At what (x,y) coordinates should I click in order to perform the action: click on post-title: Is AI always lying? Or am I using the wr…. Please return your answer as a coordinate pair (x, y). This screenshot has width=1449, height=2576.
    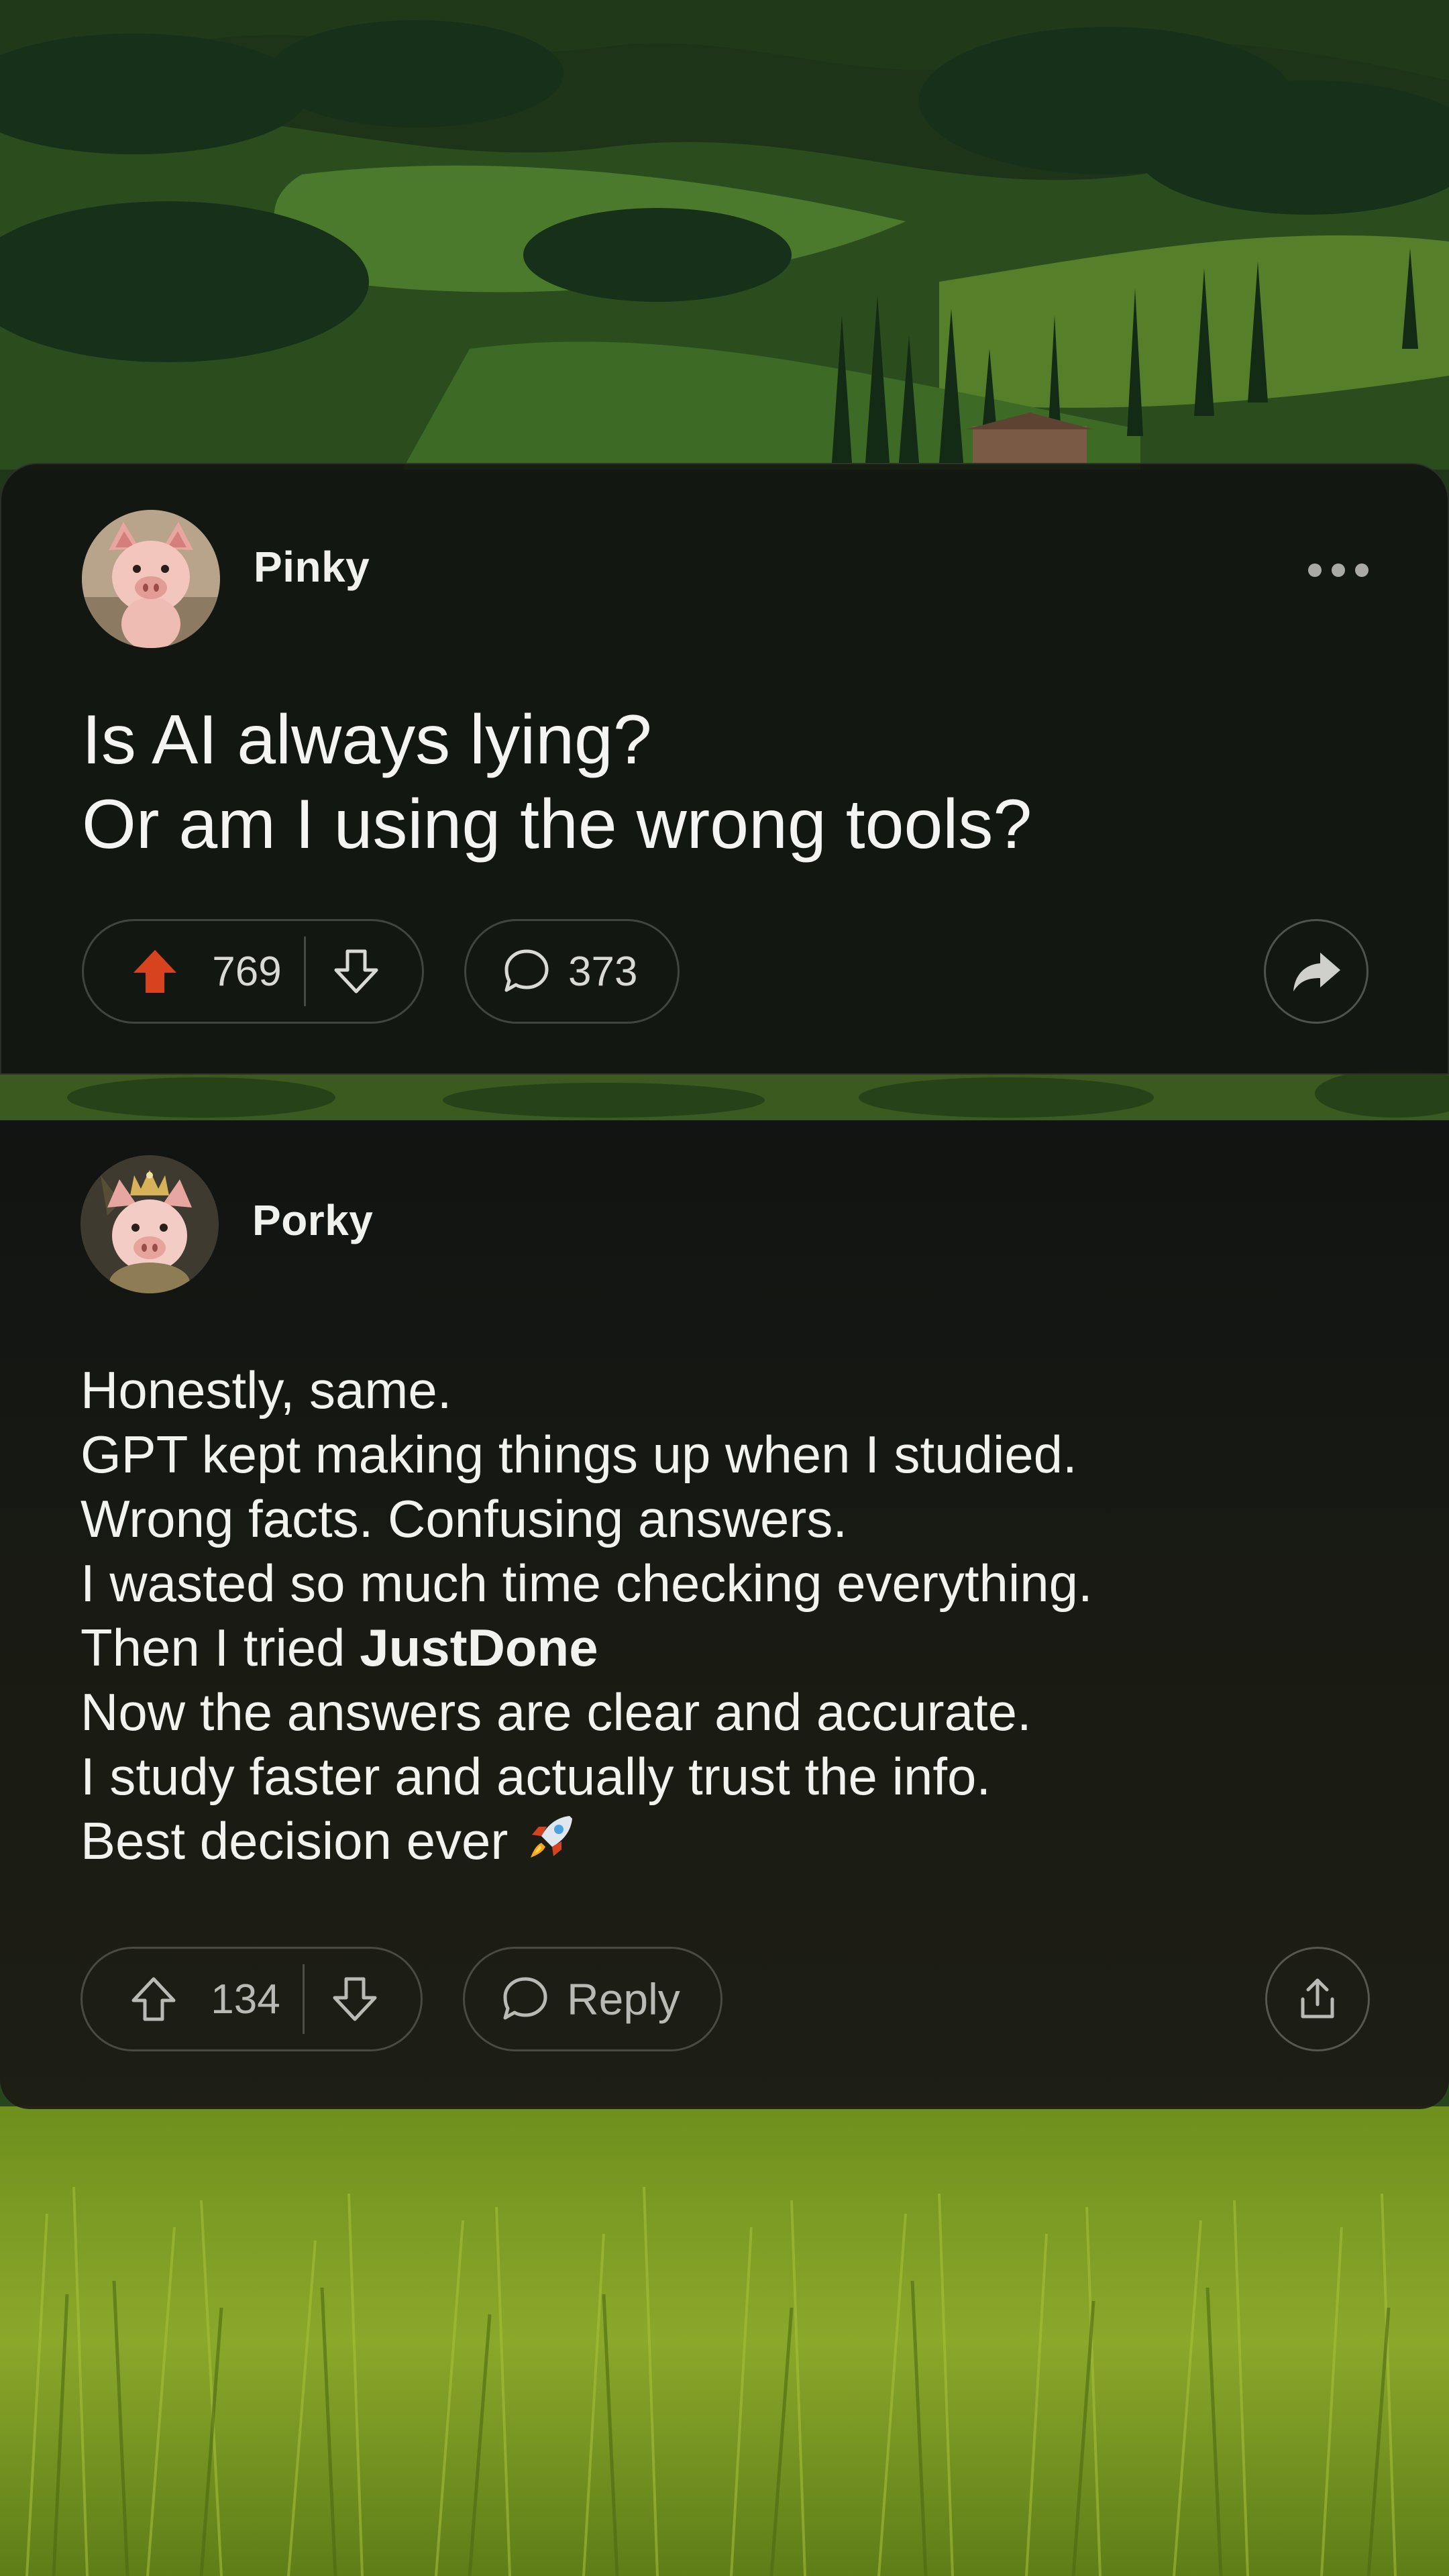
    Looking at the image, I should click on (719, 782).